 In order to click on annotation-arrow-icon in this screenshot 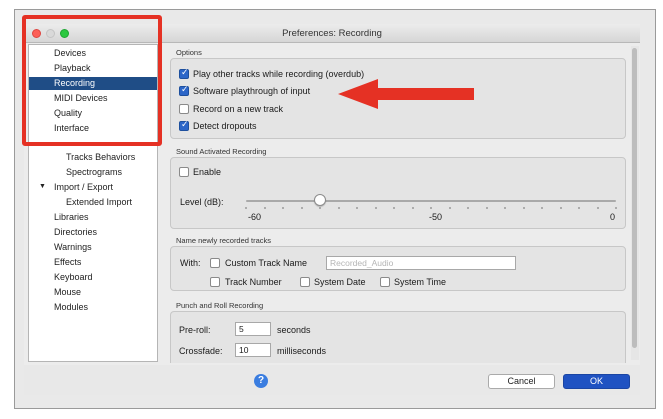, I will do `click(406, 94)`.